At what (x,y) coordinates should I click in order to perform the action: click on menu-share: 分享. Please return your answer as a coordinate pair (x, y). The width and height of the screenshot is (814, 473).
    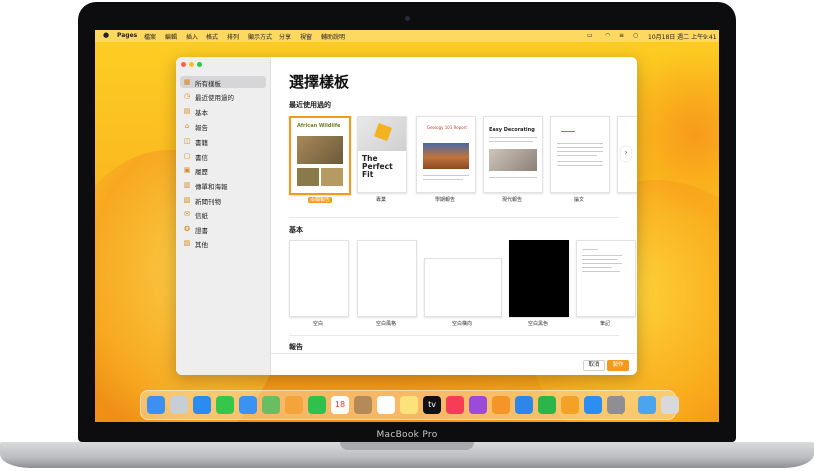
    Looking at the image, I should click on (285, 36).